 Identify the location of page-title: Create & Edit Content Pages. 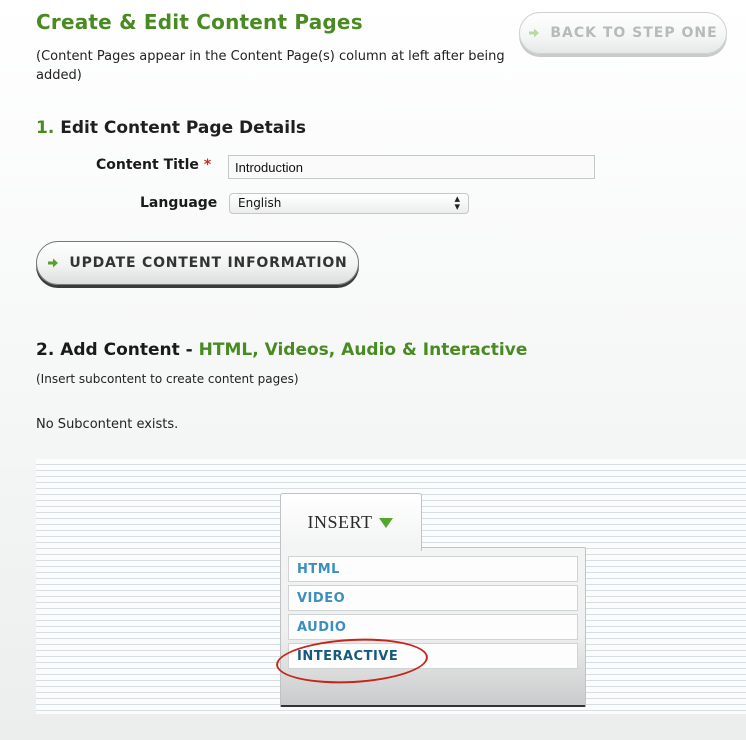
(199, 22).